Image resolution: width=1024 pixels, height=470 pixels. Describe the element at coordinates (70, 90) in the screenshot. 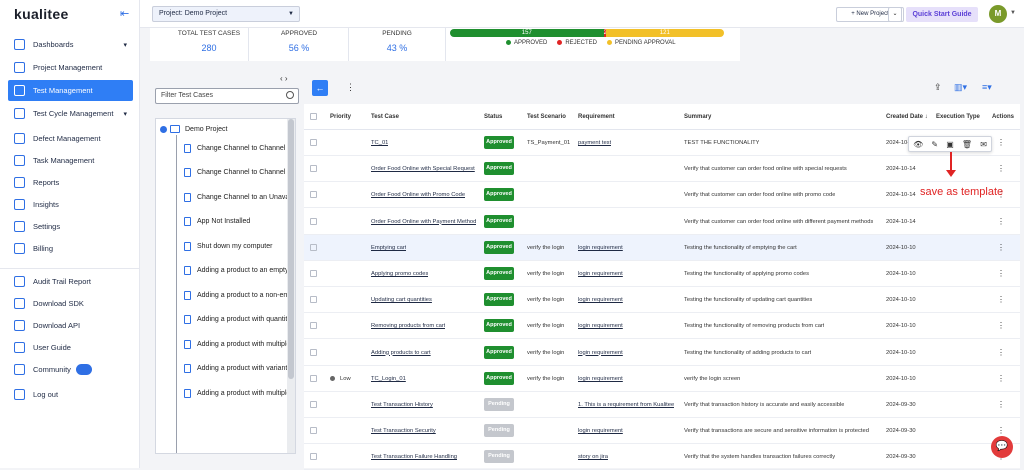

I see `sidebar-item-test-management: Test Management` at that location.